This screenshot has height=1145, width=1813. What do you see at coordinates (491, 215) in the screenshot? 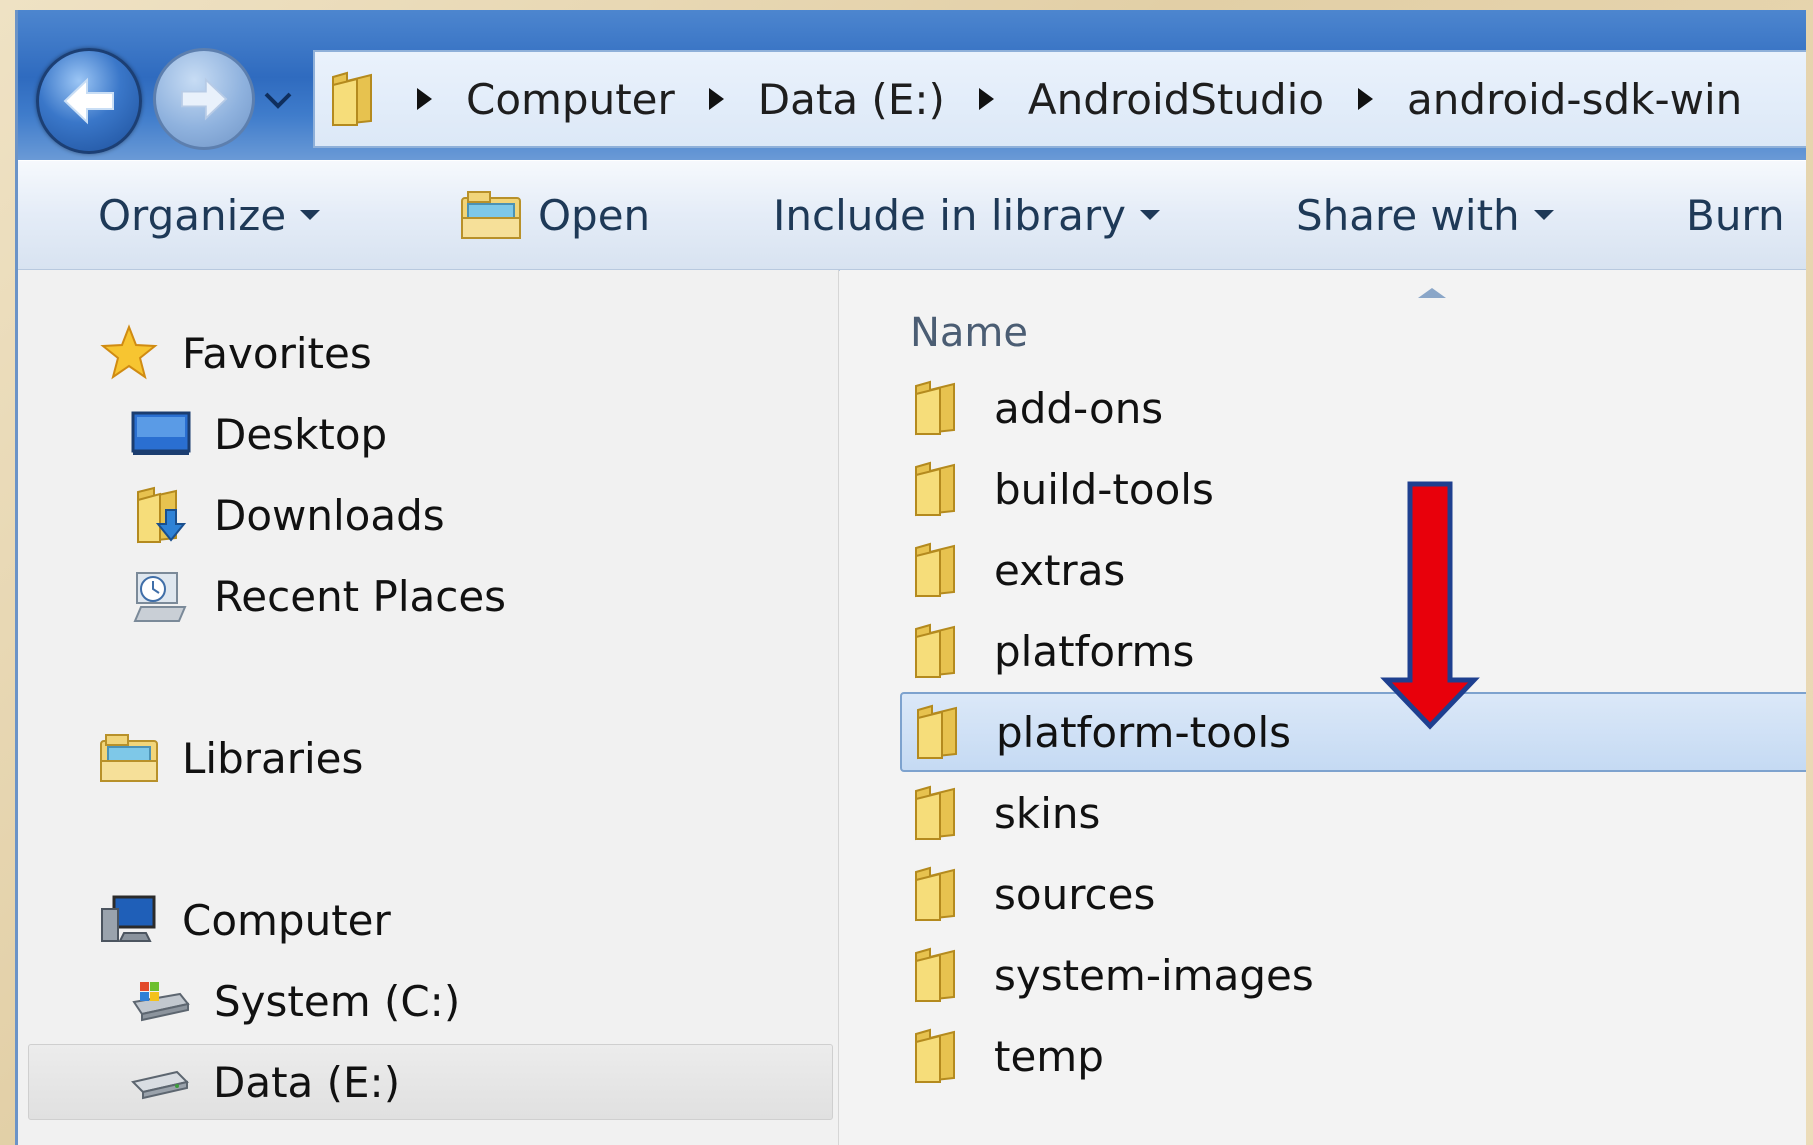
I see `open-folder-icon` at bounding box center [491, 215].